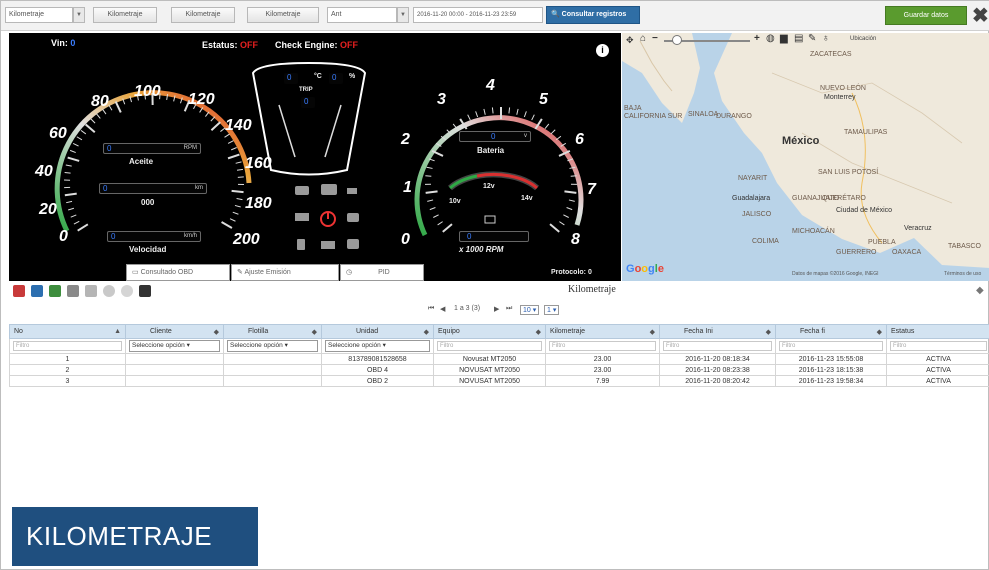 The image size is (989, 570). Describe the element at coordinates (593, 15) in the screenshot. I see `search-records-button: 🔍 Consultar registros` at that location.